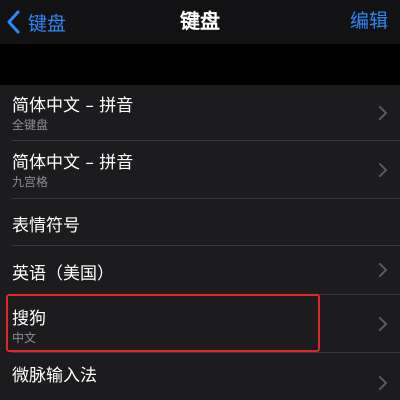 This screenshot has width=400, height=400. Describe the element at coordinates (200, 169) in the screenshot. I see `list-item-keyboard: 简体中文 – 拼音 九宫格` at that location.